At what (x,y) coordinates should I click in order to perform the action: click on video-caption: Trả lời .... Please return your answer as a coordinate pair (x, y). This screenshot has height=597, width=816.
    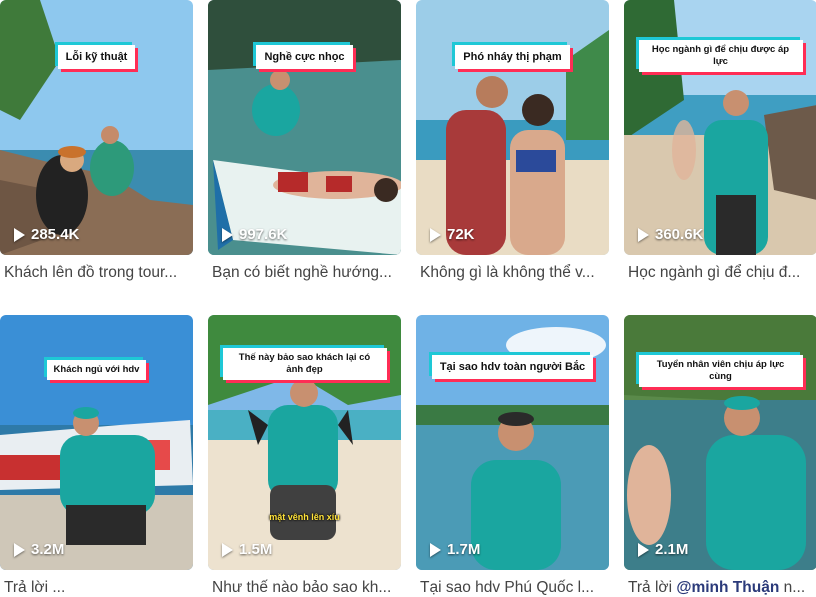
    Looking at the image, I should click on (98, 588).